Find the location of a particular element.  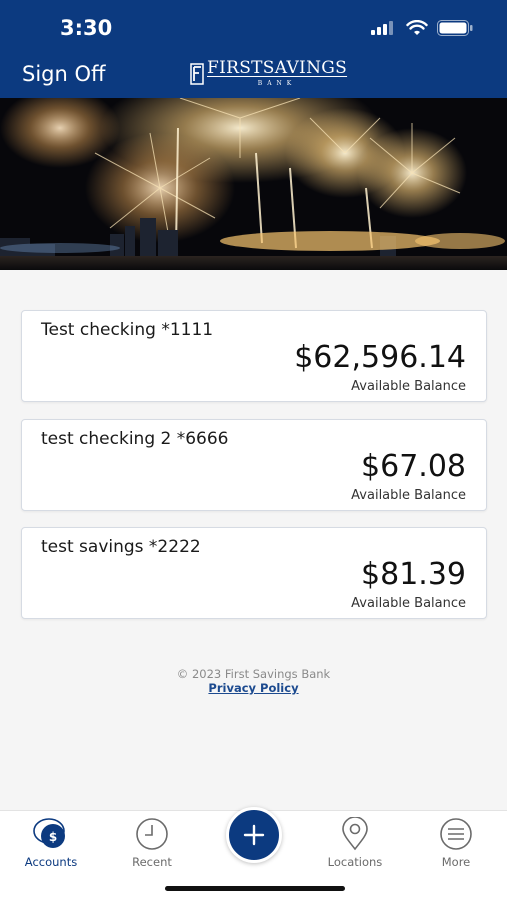

account-balance: $62,596.14 is located at coordinates (380, 357).